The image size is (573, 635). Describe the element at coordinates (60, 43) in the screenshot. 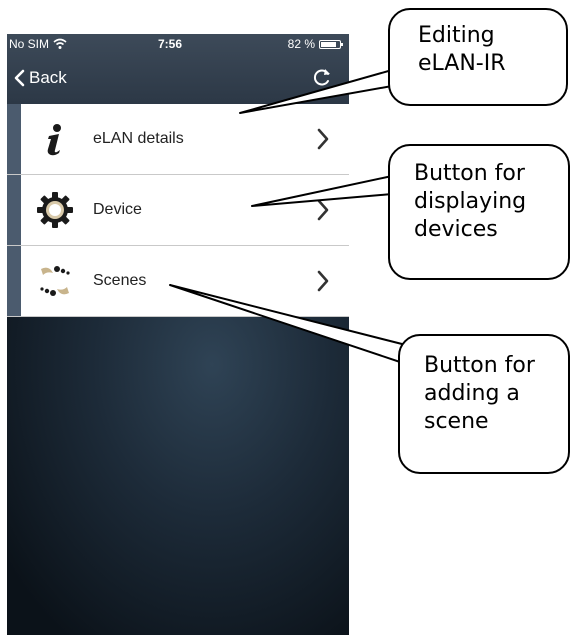

I see `wifi-icon` at that location.